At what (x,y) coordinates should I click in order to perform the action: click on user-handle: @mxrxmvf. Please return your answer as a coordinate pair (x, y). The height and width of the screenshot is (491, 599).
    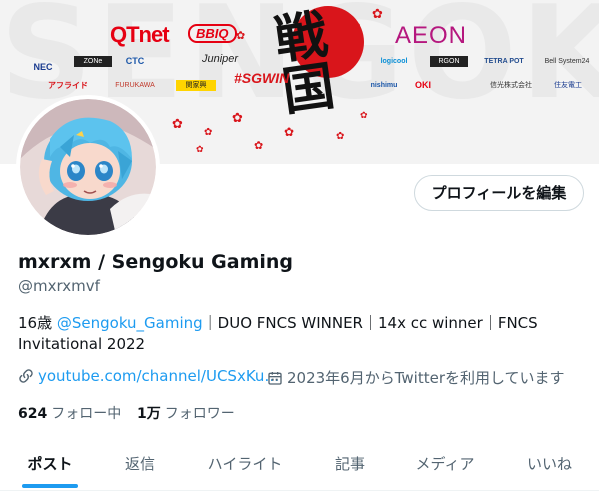
    Looking at the image, I should click on (59, 286).